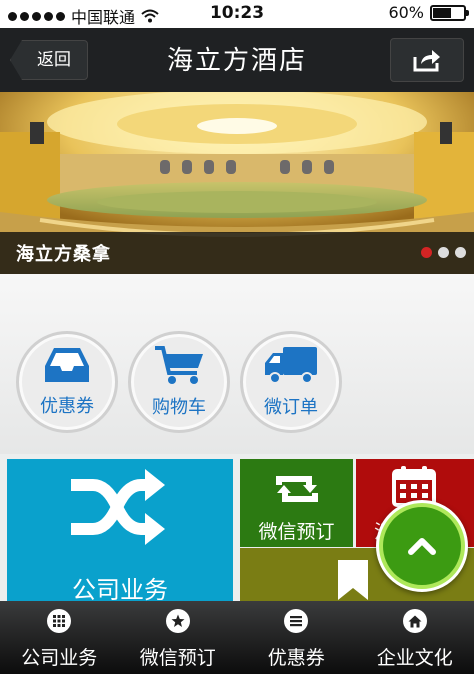 The width and height of the screenshot is (474, 674). What do you see at coordinates (296, 637) in the screenshot?
I see `tab-coupons: 优惠券` at bounding box center [296, 637].